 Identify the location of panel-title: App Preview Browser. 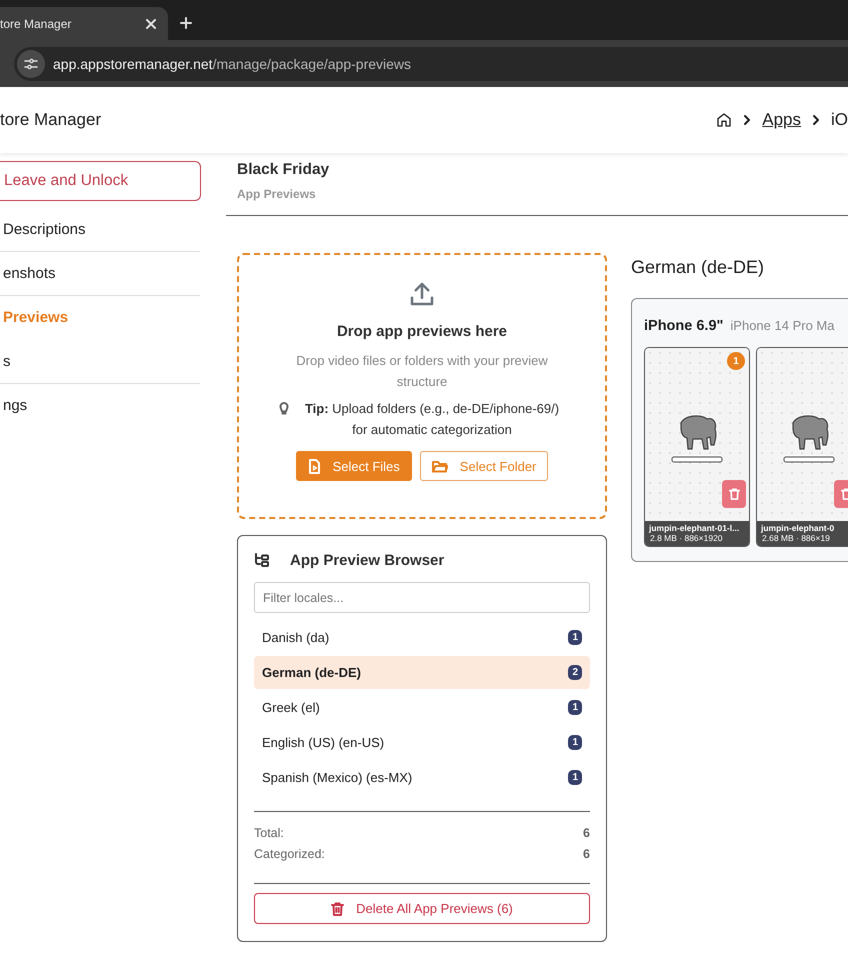
(367, 560).